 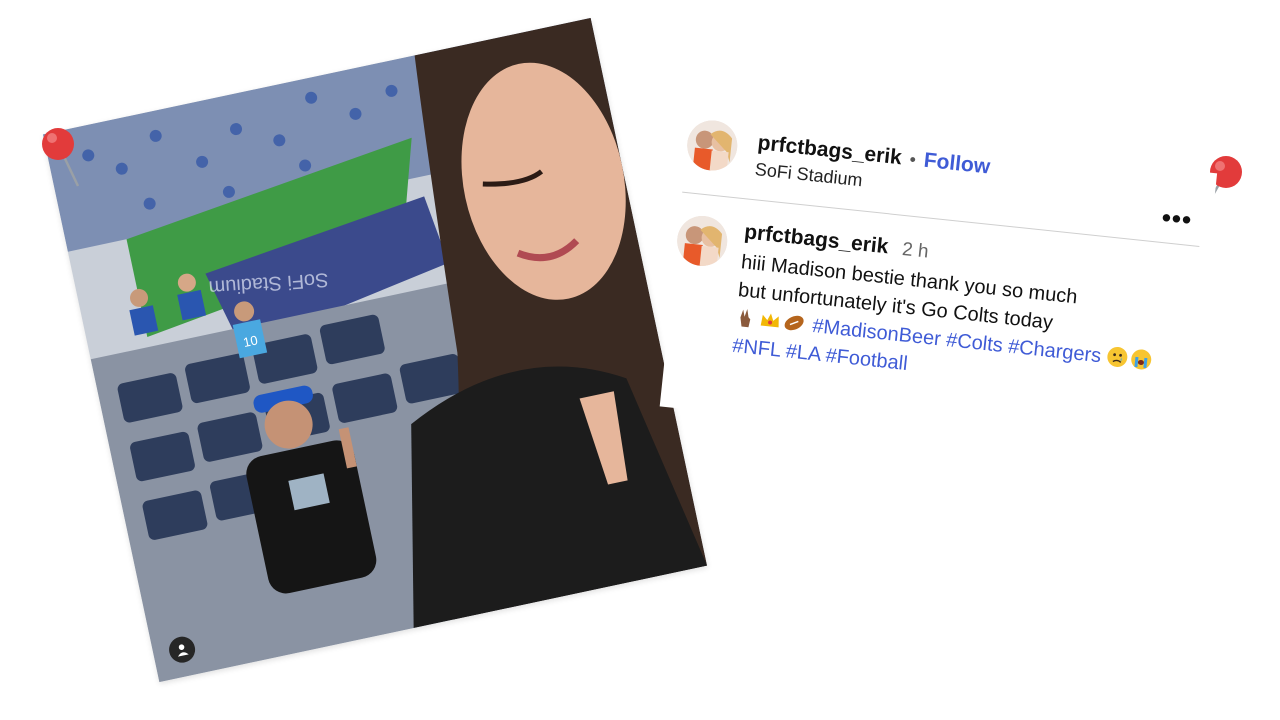 What do you see at coordinates (915, 250) in the screenshot?
I see `post-timestamp: 2 h` at bounding box center [915, 250].